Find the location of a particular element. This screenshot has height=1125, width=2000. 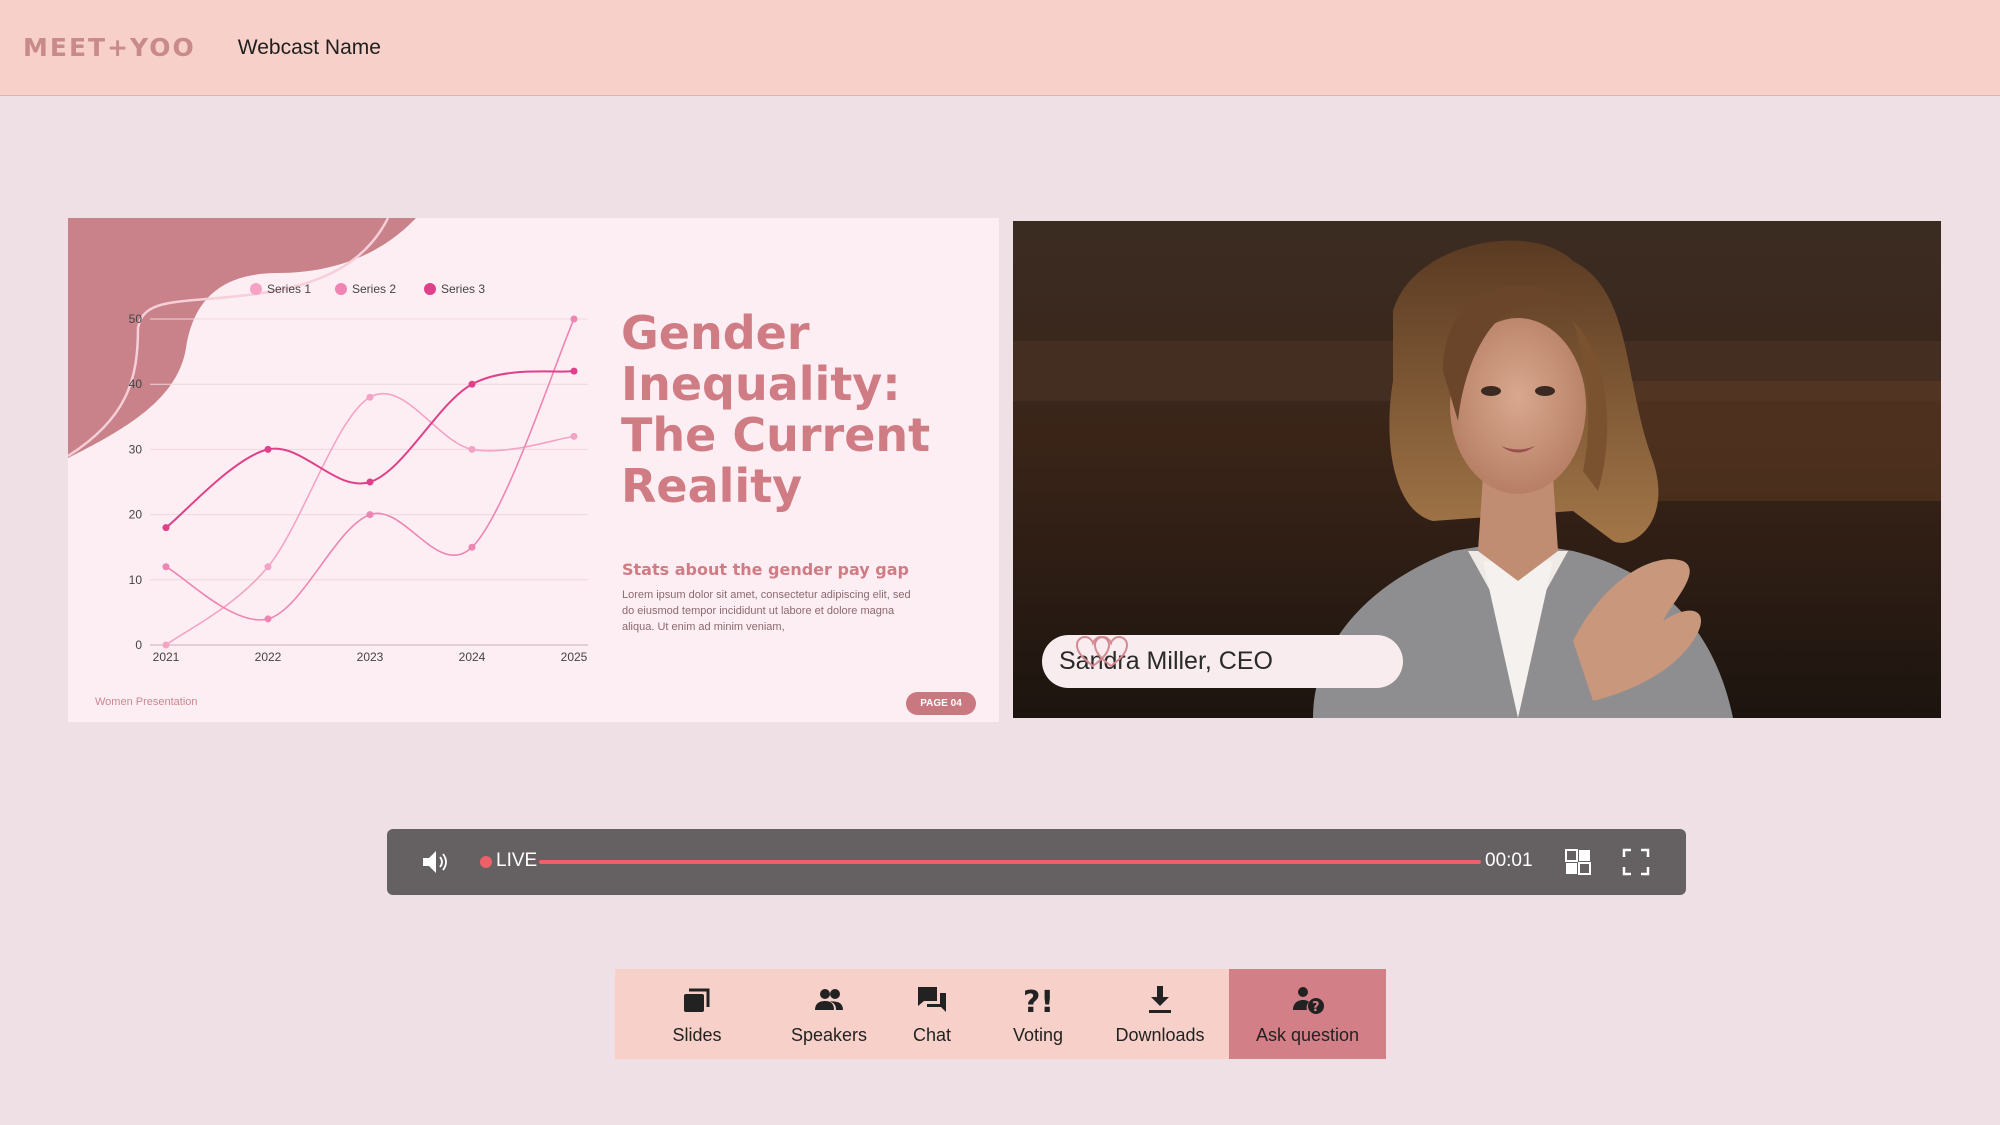

slides-icon is located at coordinates (697, 1000).